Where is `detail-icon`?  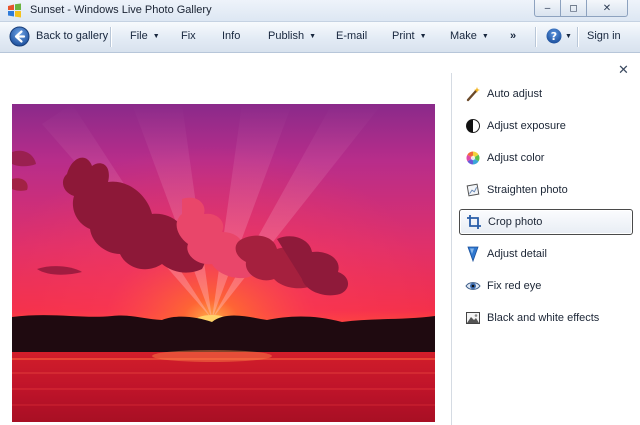
detail-icon is located at coordinates (473, 254).